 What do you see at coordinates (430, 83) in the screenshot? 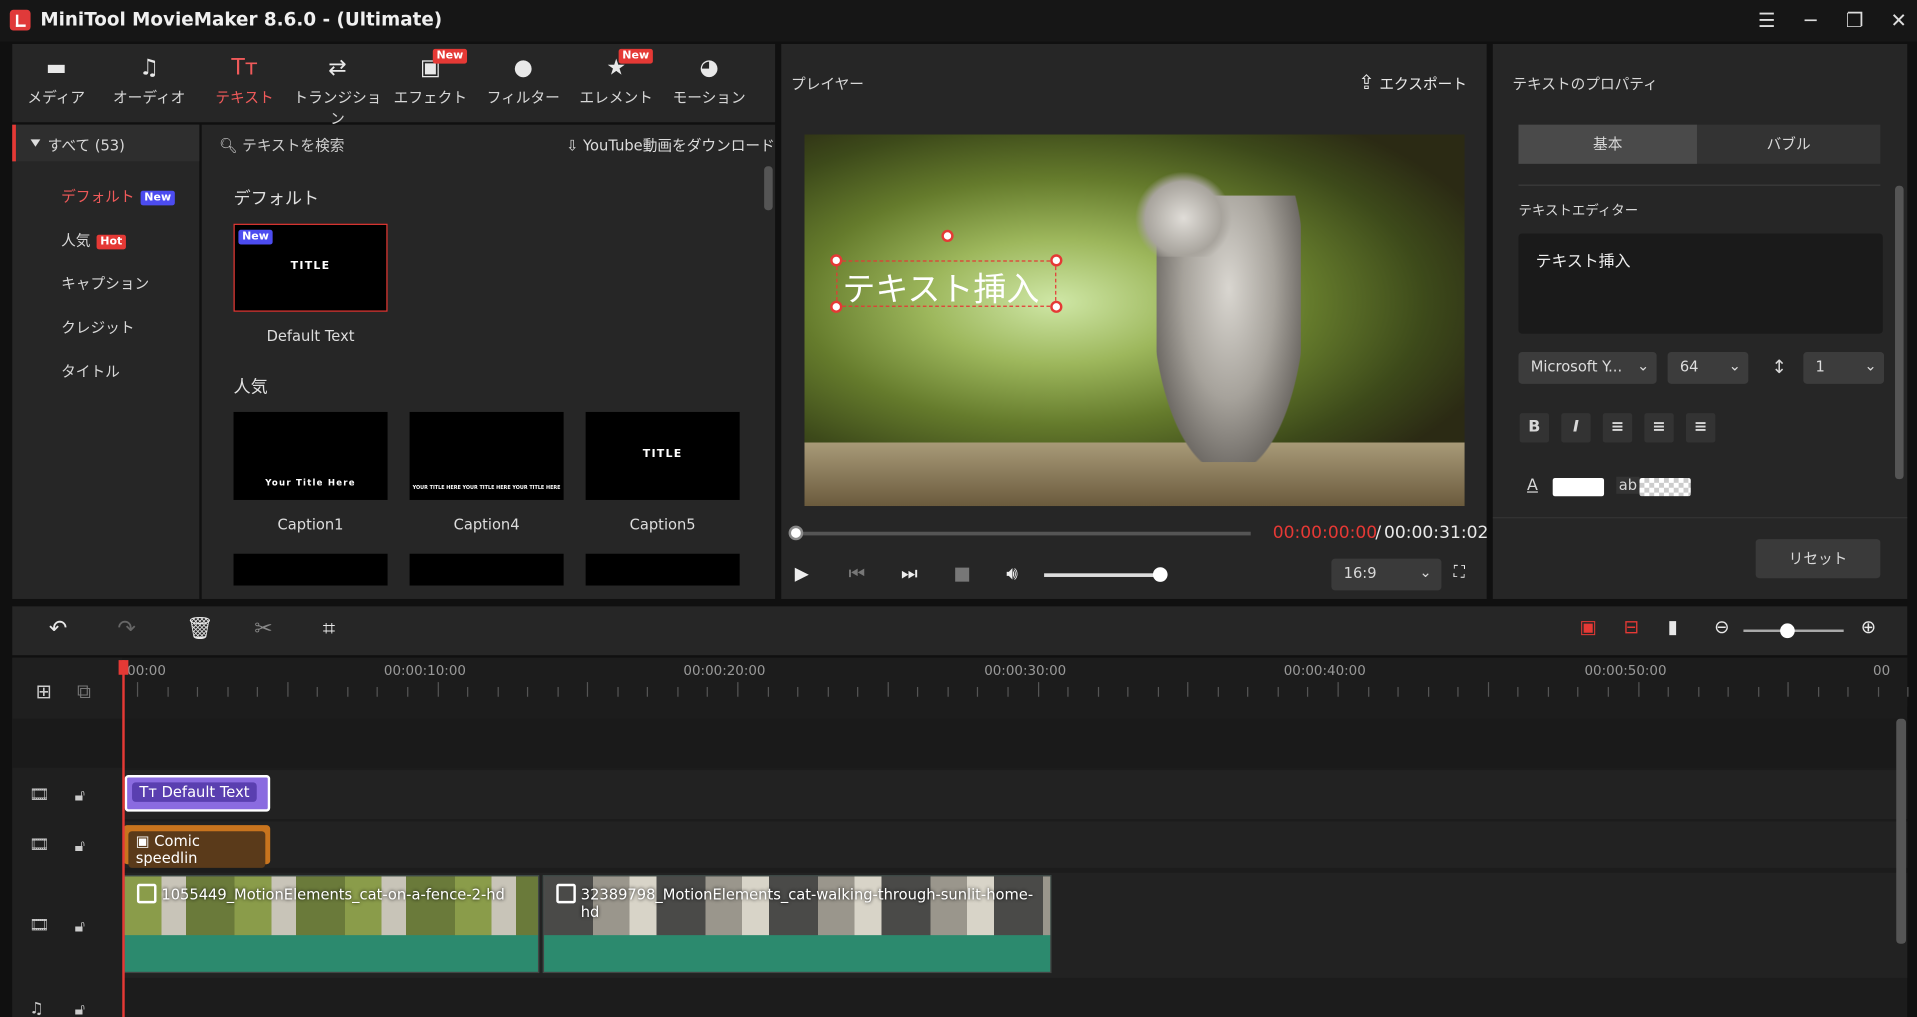
I see `tab-effects: New ▣ エフェクト` at bounding box center [430, 83].